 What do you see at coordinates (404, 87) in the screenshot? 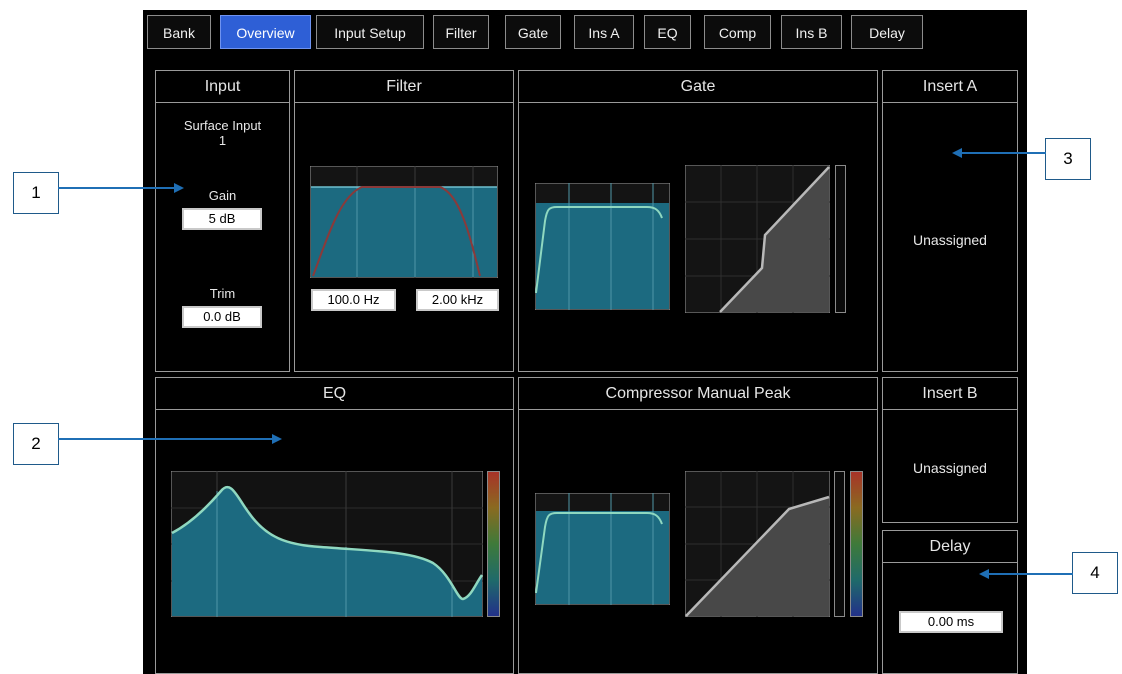
I see `filter-panel-title: Filter` at bounding box center [404, 87].